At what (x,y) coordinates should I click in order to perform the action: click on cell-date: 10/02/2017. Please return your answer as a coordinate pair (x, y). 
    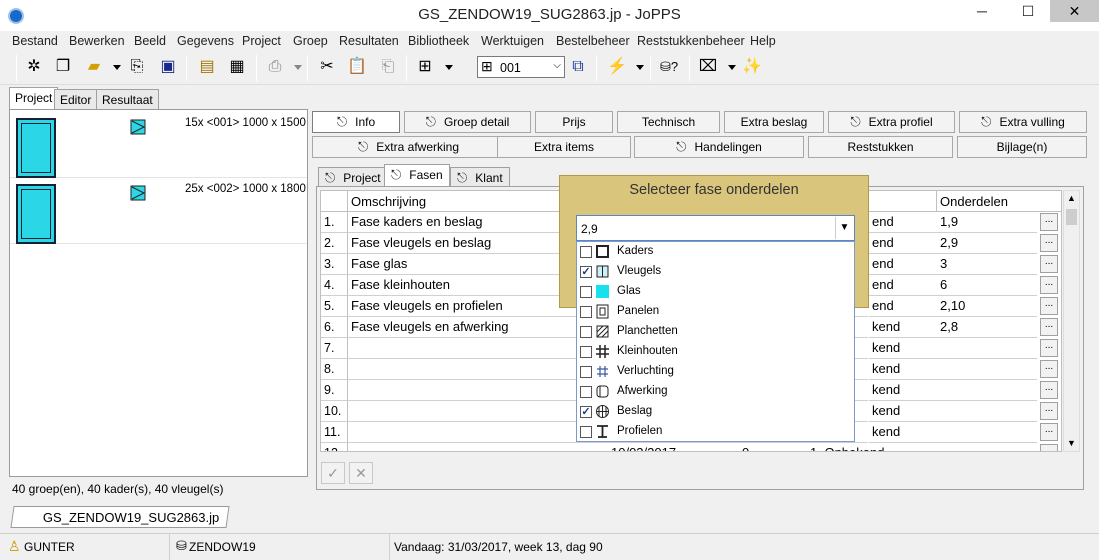
    Looking at the image, I should click on (643, 447).